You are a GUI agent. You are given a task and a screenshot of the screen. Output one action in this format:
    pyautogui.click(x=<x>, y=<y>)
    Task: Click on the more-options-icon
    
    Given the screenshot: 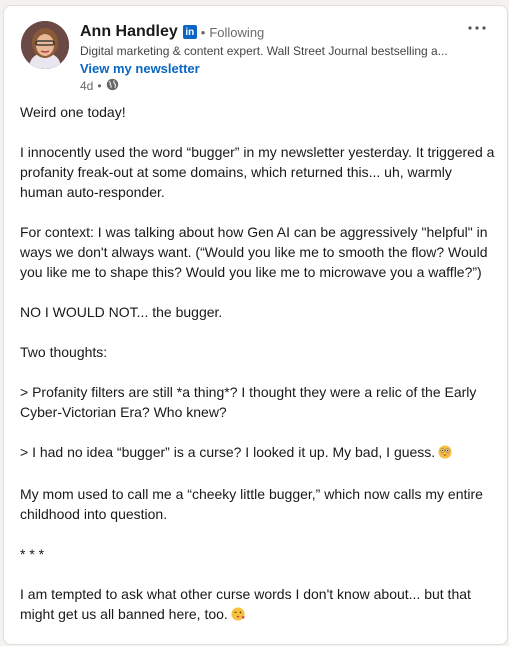 What is the action you would take?
    pyautogui.click(x=477, y=28)
    